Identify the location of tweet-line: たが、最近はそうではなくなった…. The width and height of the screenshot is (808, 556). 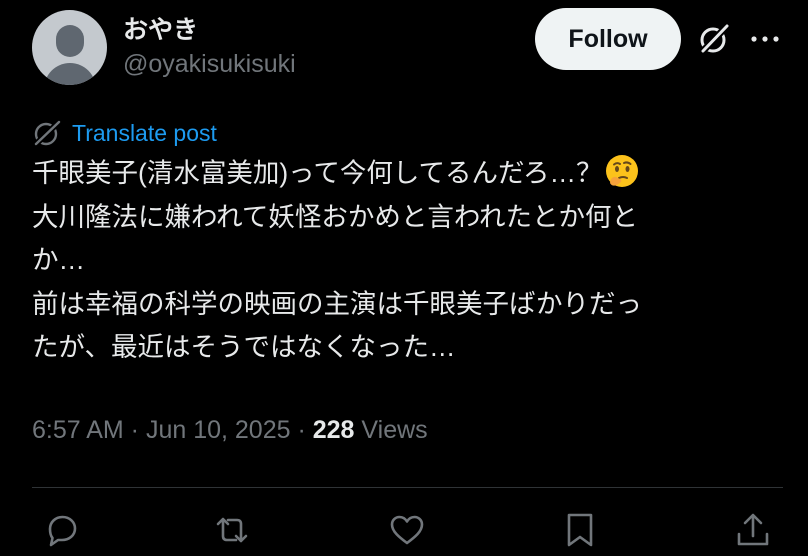
(244, 347).